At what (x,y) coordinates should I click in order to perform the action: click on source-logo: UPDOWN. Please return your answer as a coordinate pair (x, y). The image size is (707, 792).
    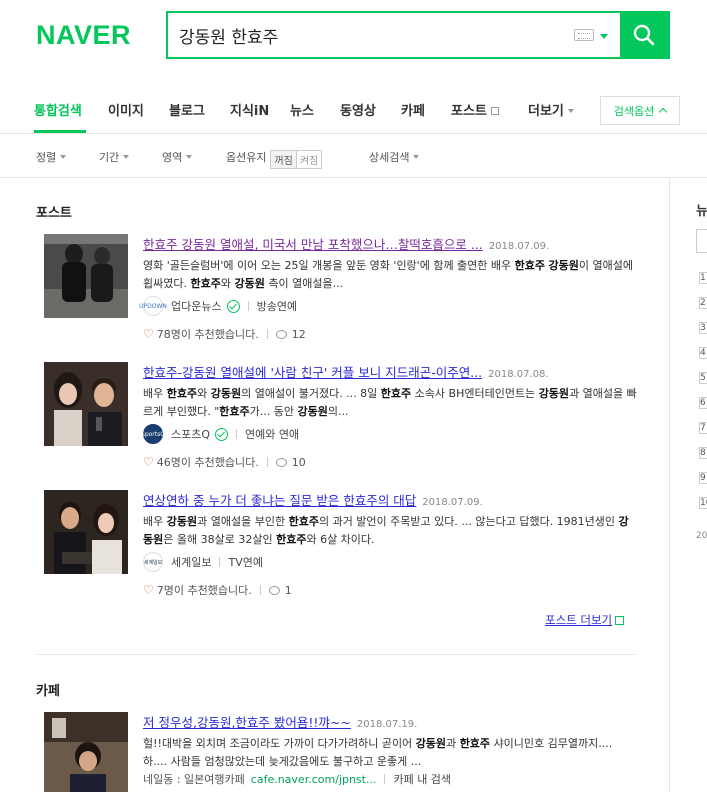
    Looking at the image, I should click on (153, 306).